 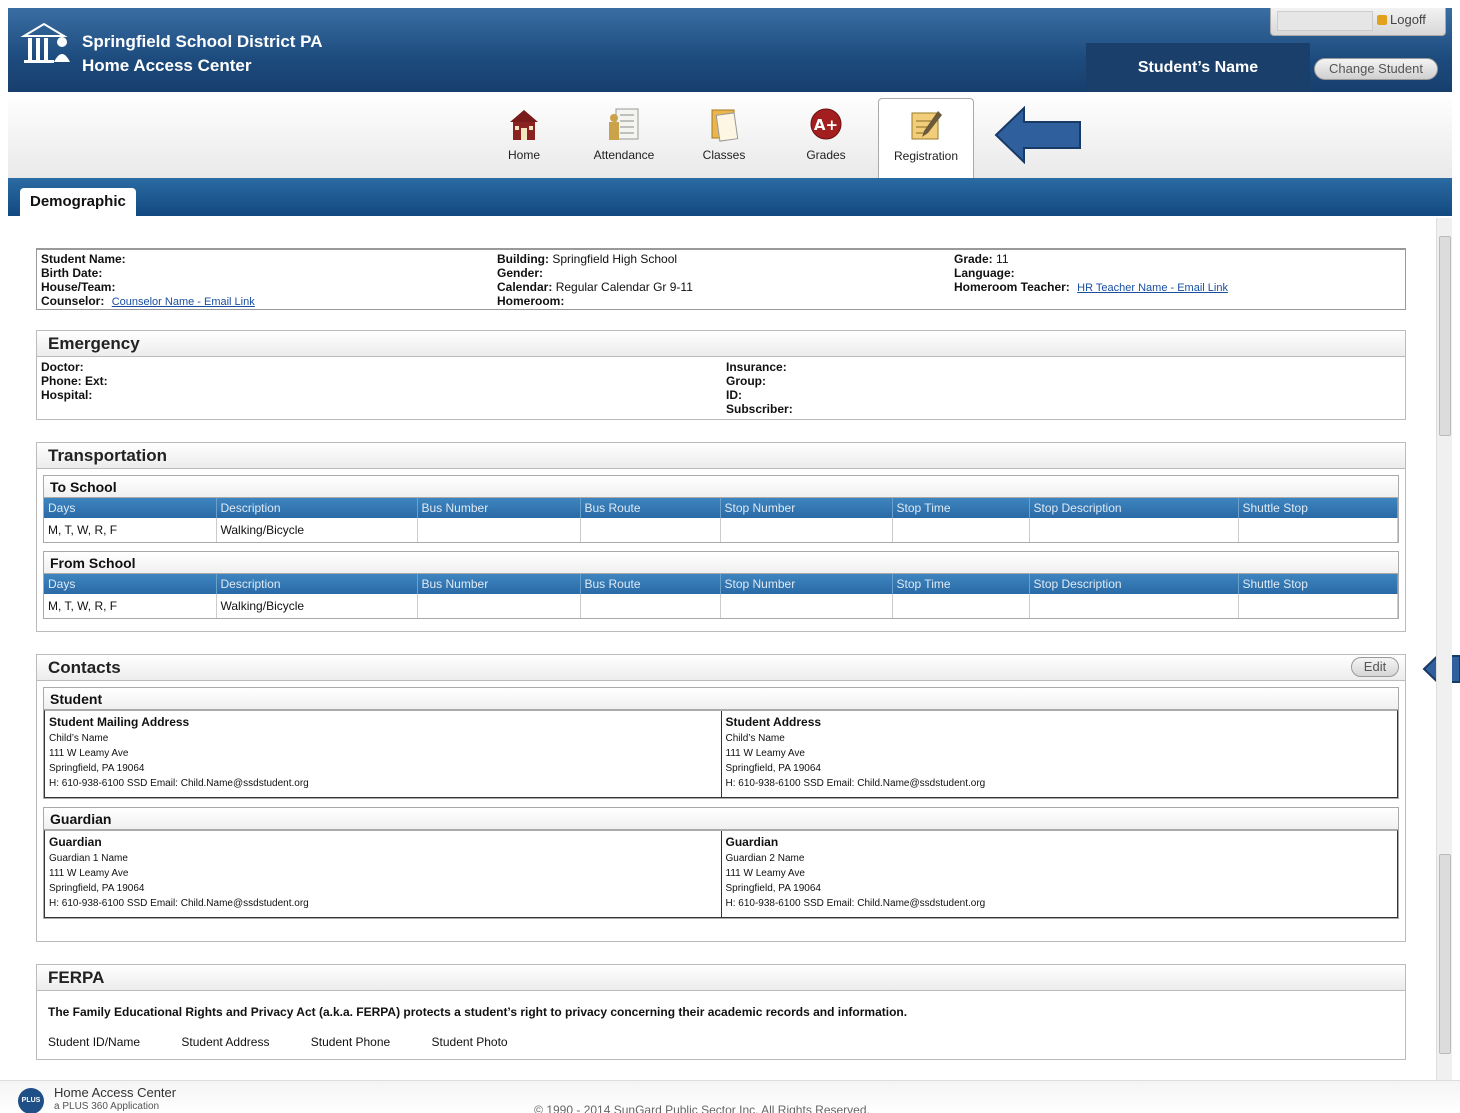 What do you see at coordinates (1376, 69) in the screenshot?
I see `change-student-button: Change Student` at bounding box center [1376, 69].